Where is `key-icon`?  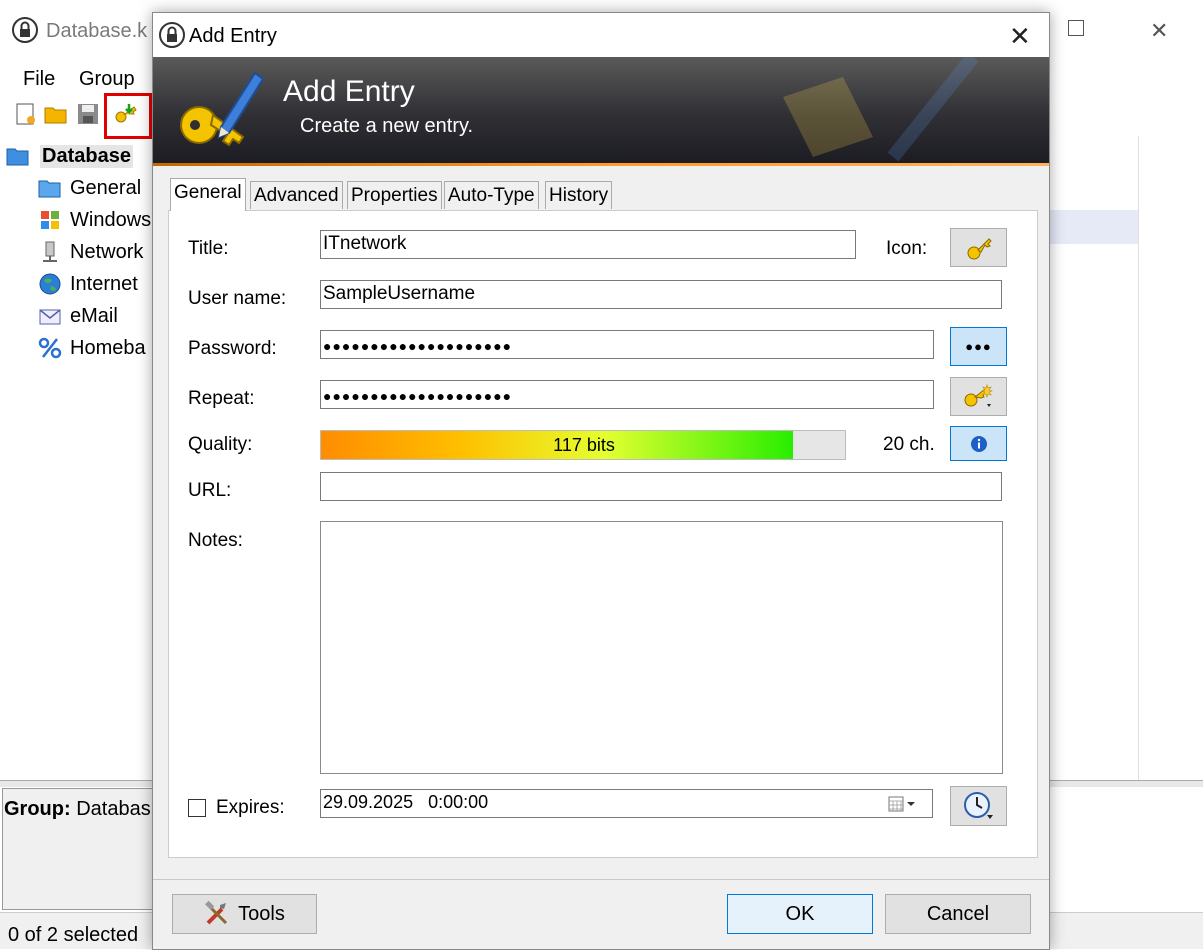 key-icon is located at coordinates (979, 248).